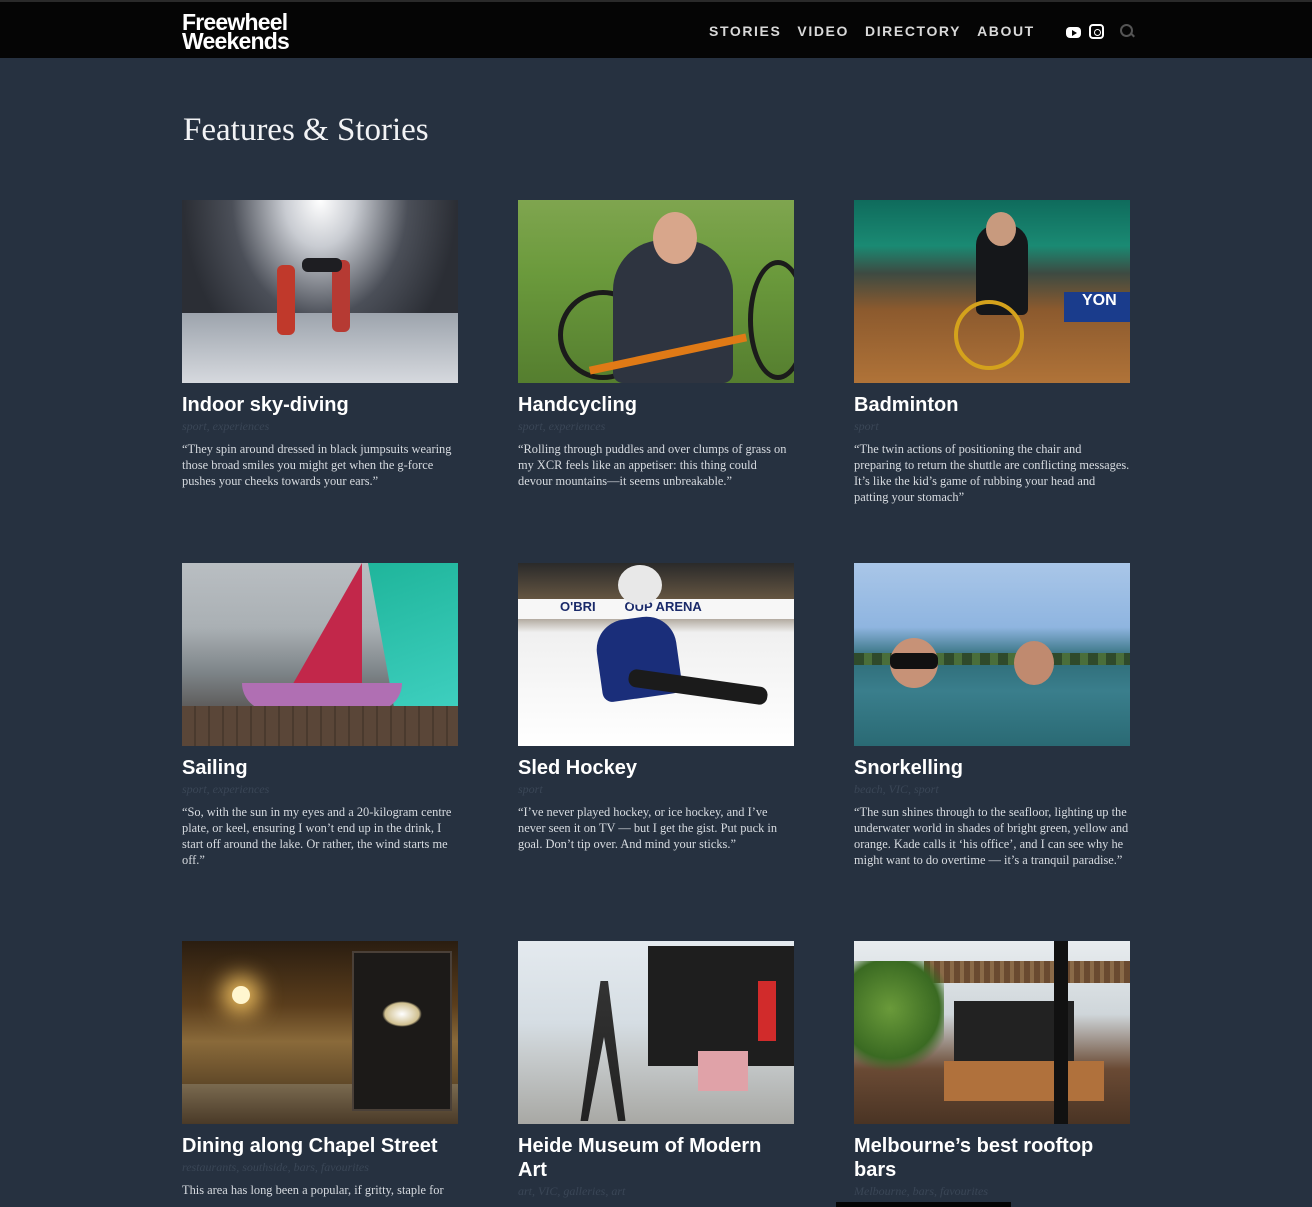 The image size is (1312, 1207). Describe the element at coordinates (992, 791) in the screenshot. I see `story-tags: beach, VIC, sport` at that location.